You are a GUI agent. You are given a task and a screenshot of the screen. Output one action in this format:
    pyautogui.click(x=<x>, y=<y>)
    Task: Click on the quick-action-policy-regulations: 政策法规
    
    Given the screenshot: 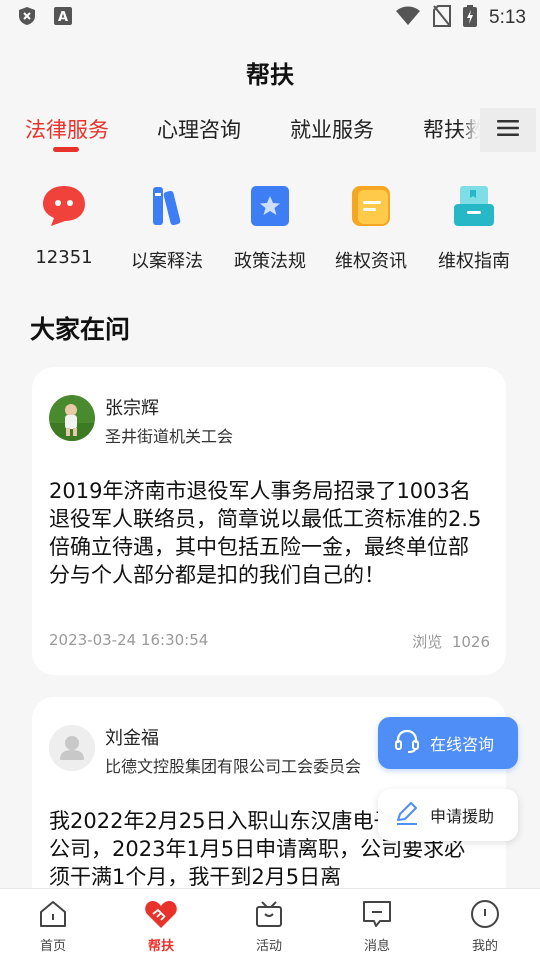 What is the action you would take?
    pyautogui.click(x=270, y=224)
    